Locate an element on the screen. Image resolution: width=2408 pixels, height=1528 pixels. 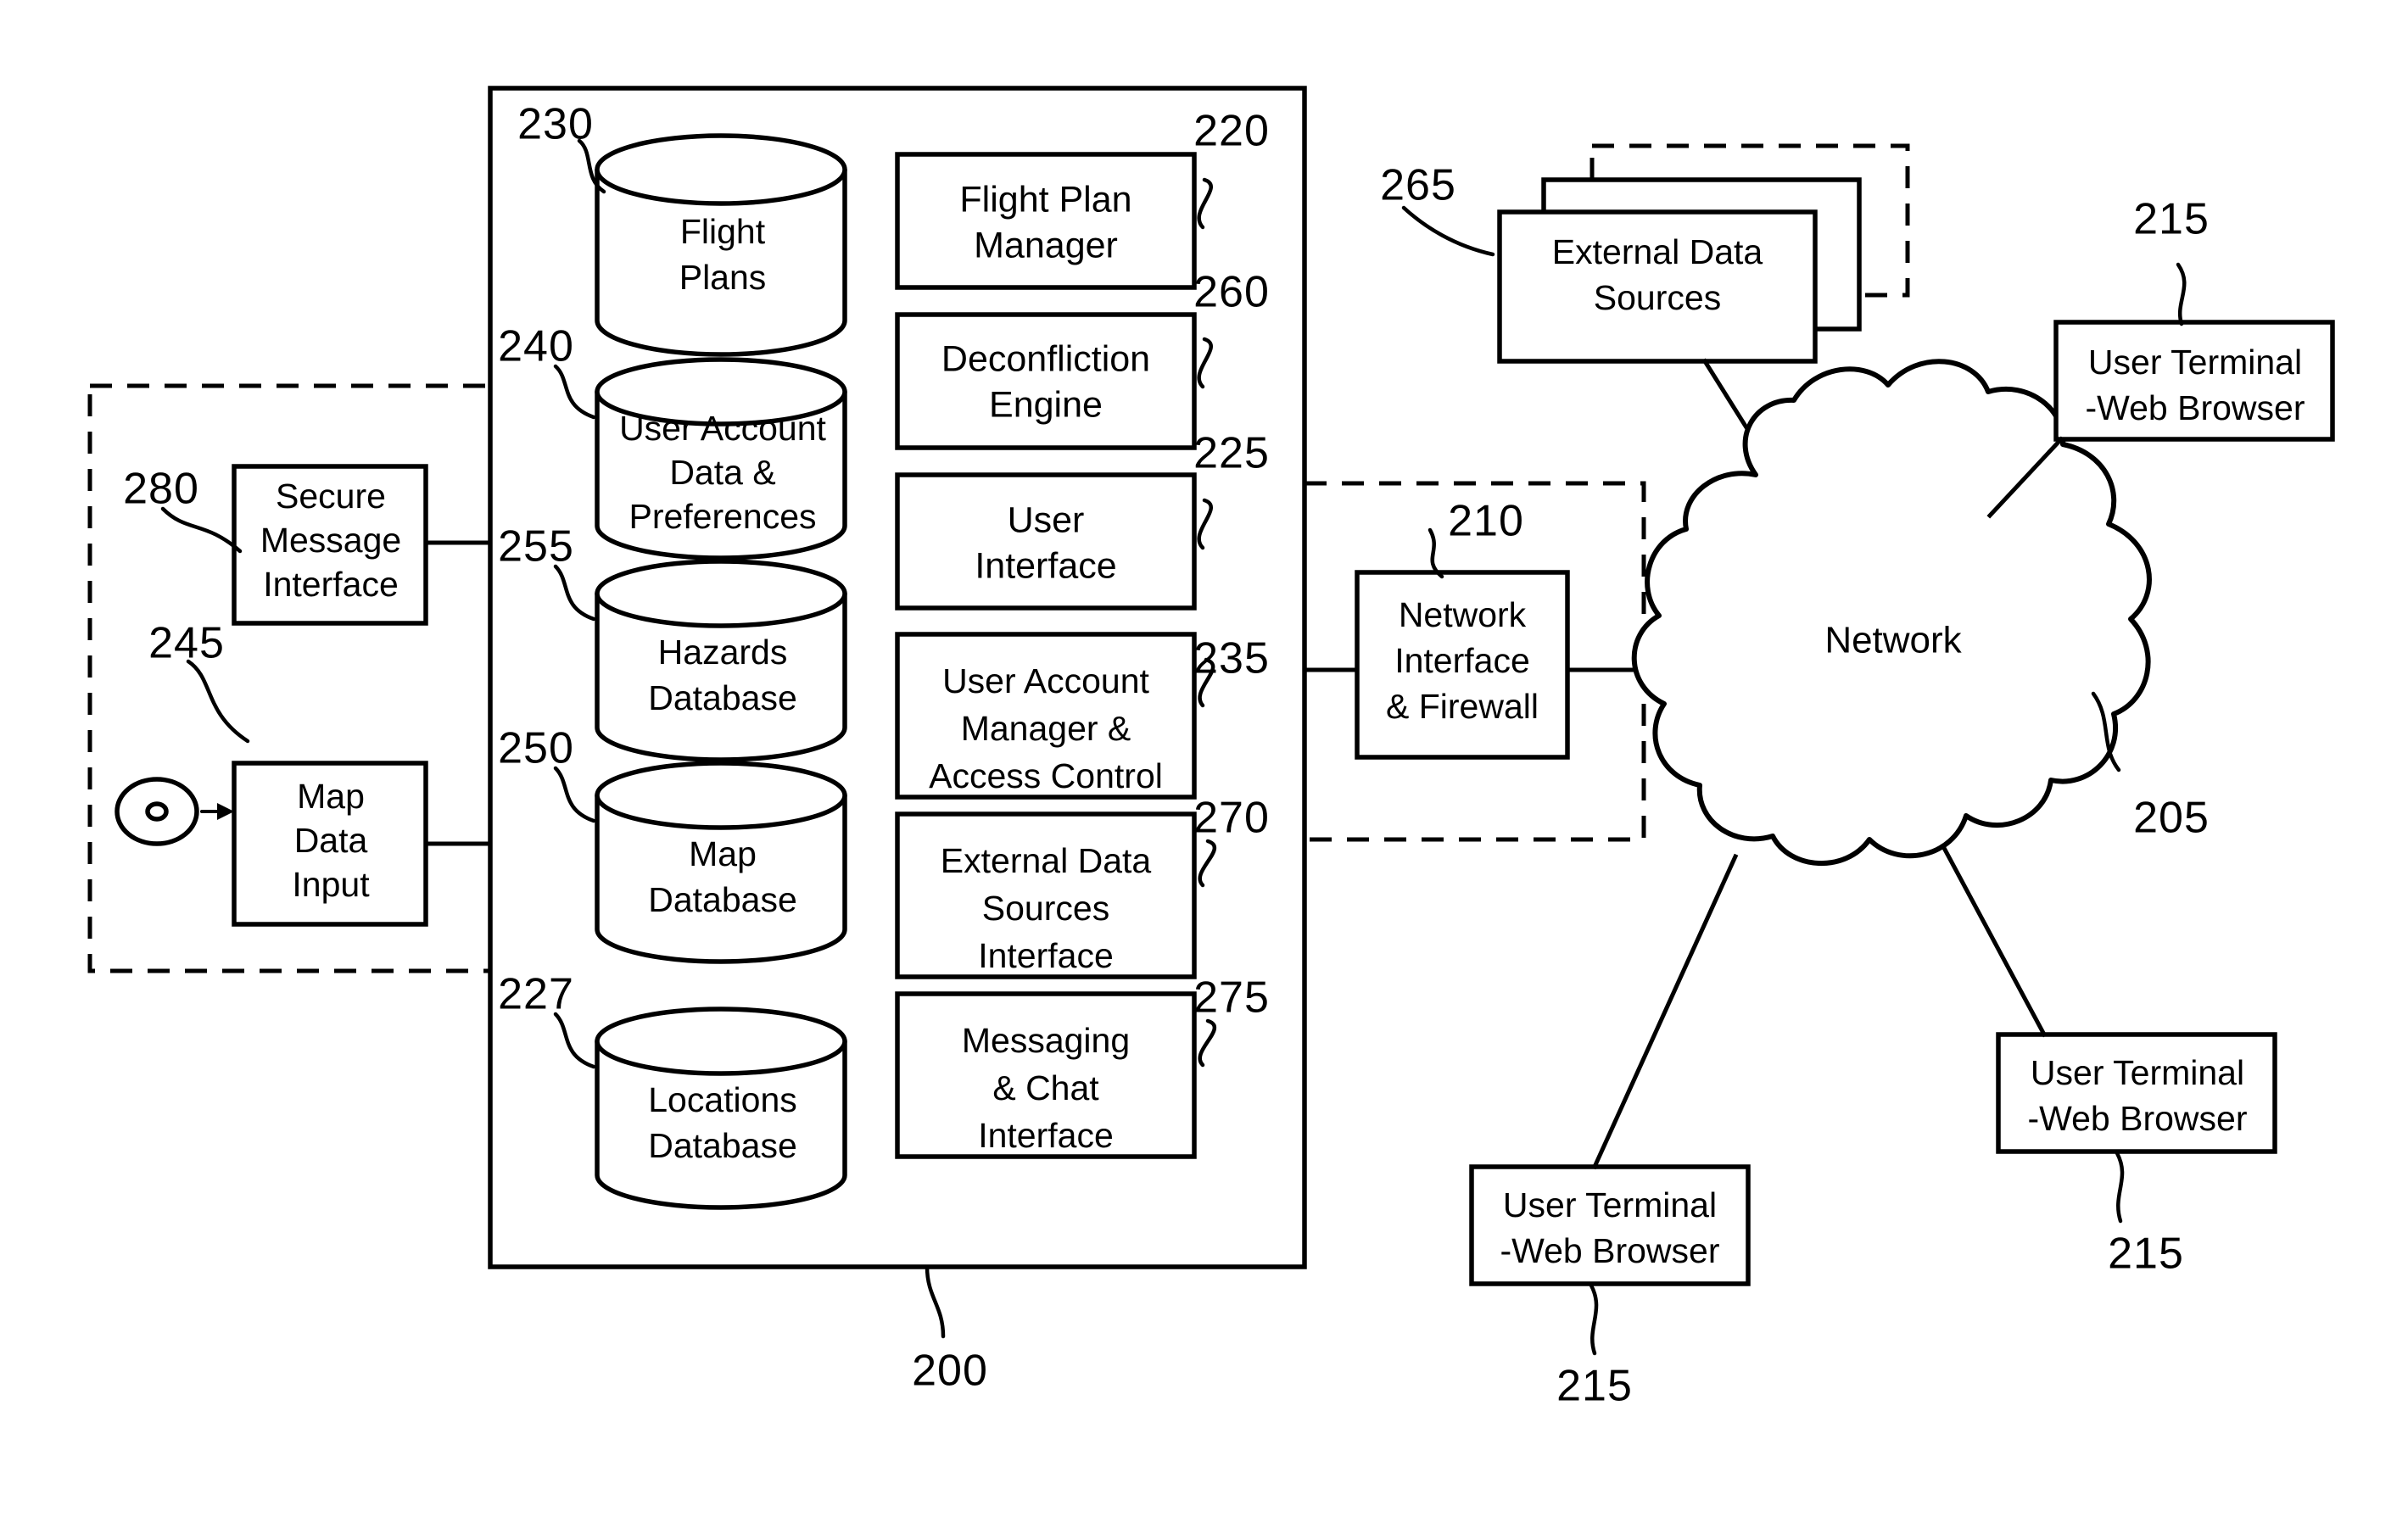
module-fpm-label-2: Manager is located at coordinates (1046, 245).